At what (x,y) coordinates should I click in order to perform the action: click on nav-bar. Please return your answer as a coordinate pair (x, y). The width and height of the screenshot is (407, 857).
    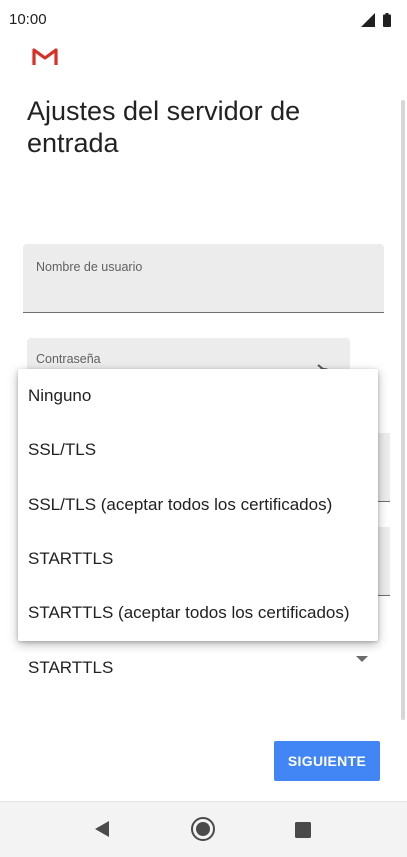
    Looking at the image, I should click on (203, 829).